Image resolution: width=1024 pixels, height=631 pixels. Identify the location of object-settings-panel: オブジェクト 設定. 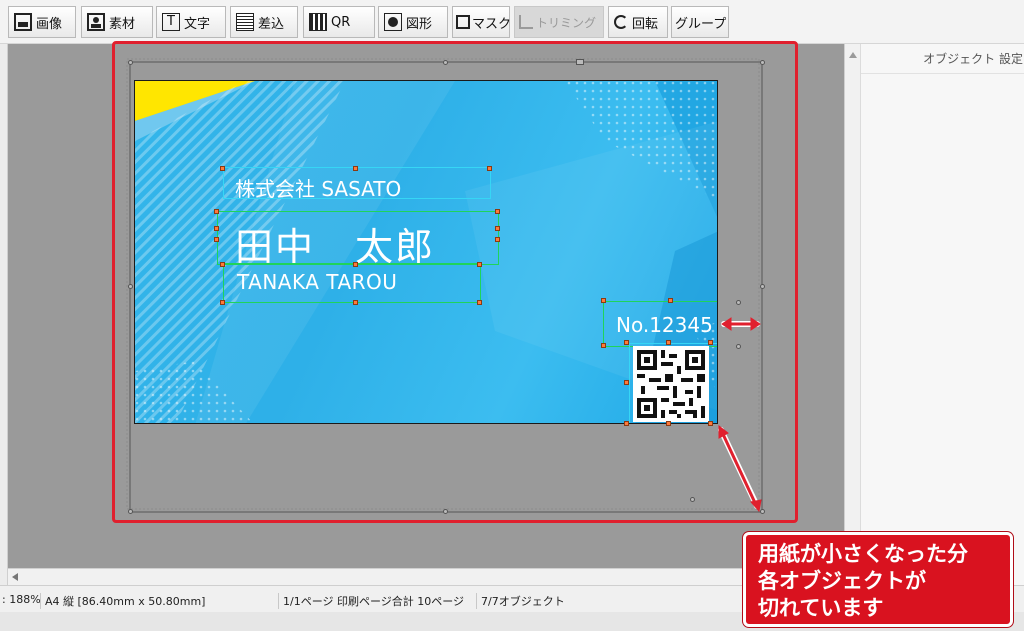
(942, 314).